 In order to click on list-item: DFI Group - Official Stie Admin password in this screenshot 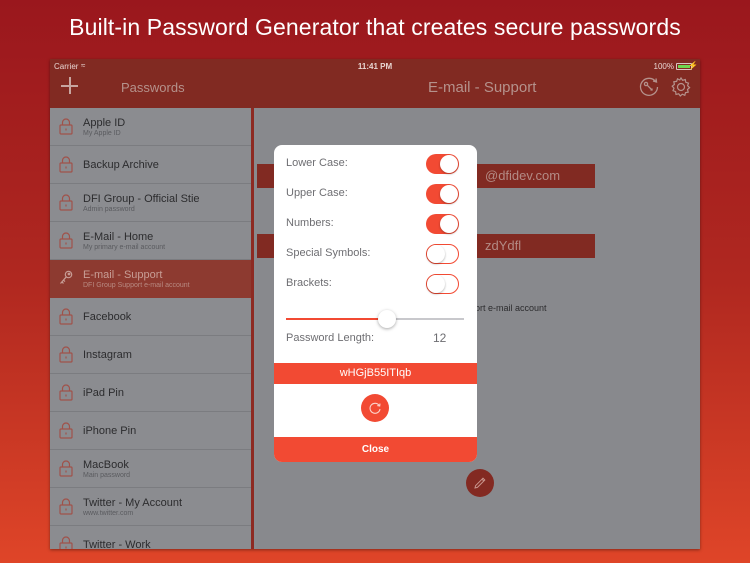, I will do `click(150, 203)`.